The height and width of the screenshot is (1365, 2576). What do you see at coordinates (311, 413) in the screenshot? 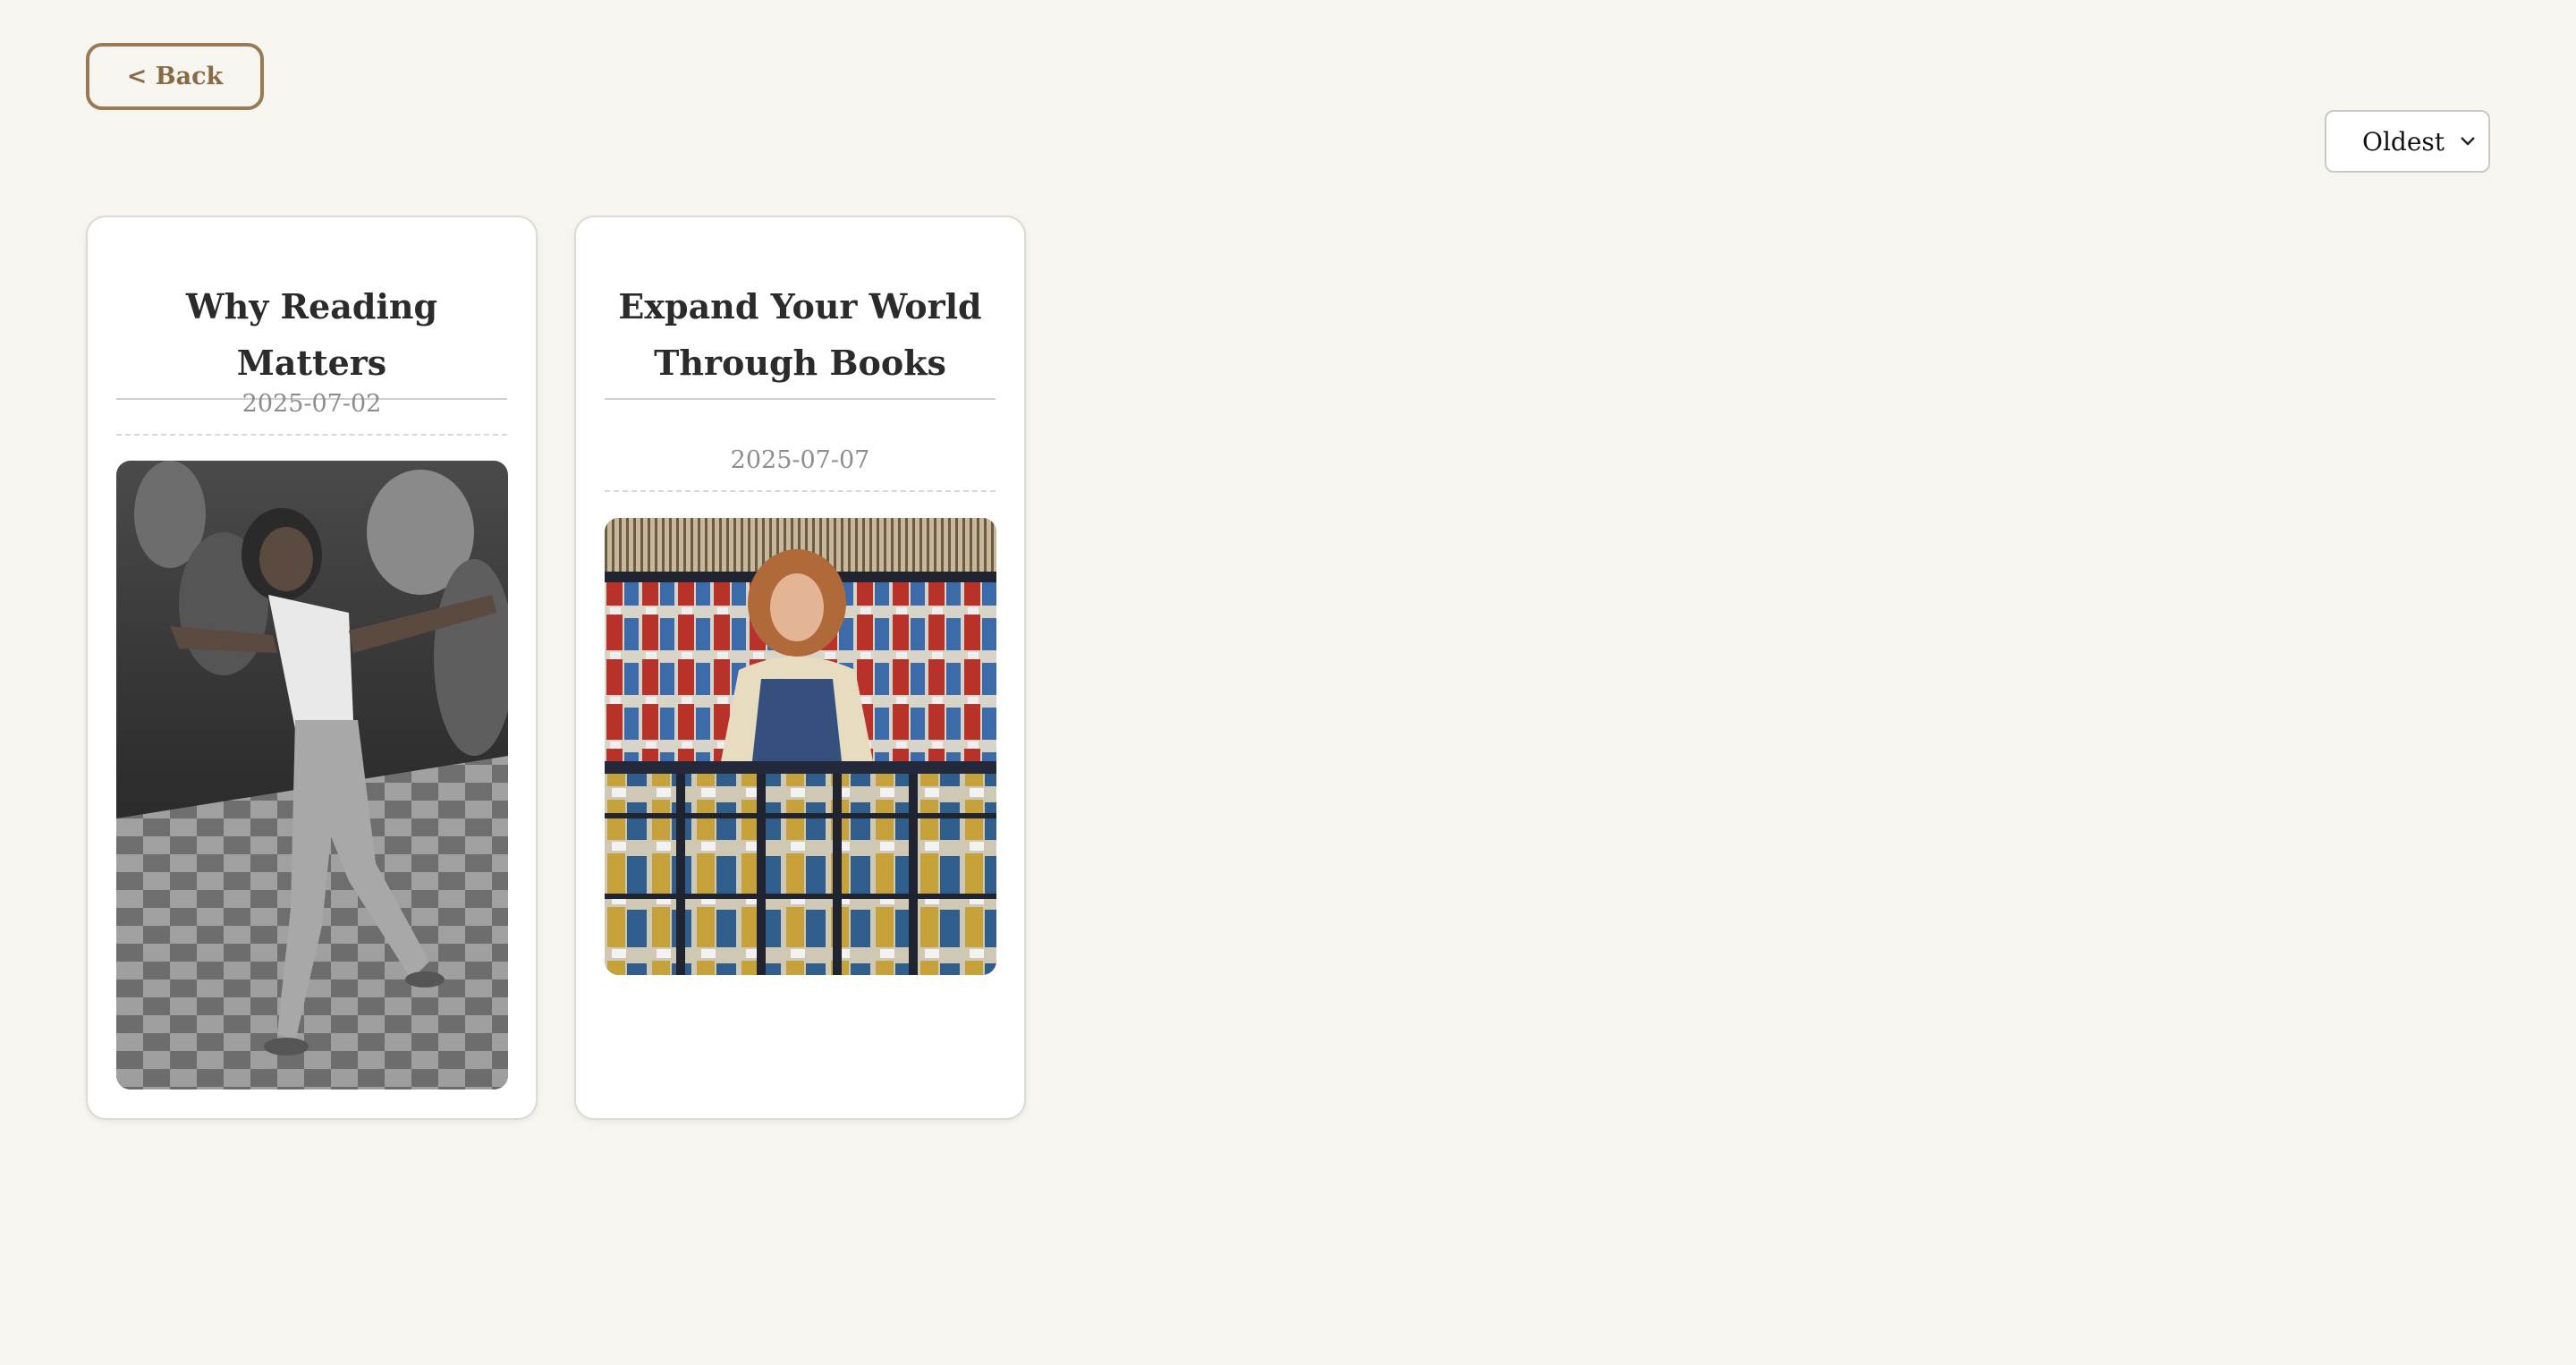
I see `post-date: 2025-07-02` at bounding box center [311, 413].